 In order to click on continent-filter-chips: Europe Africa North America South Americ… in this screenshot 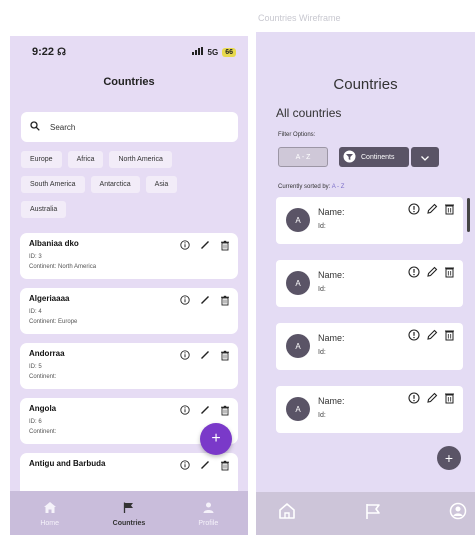, I will do `click(132, 188)`.